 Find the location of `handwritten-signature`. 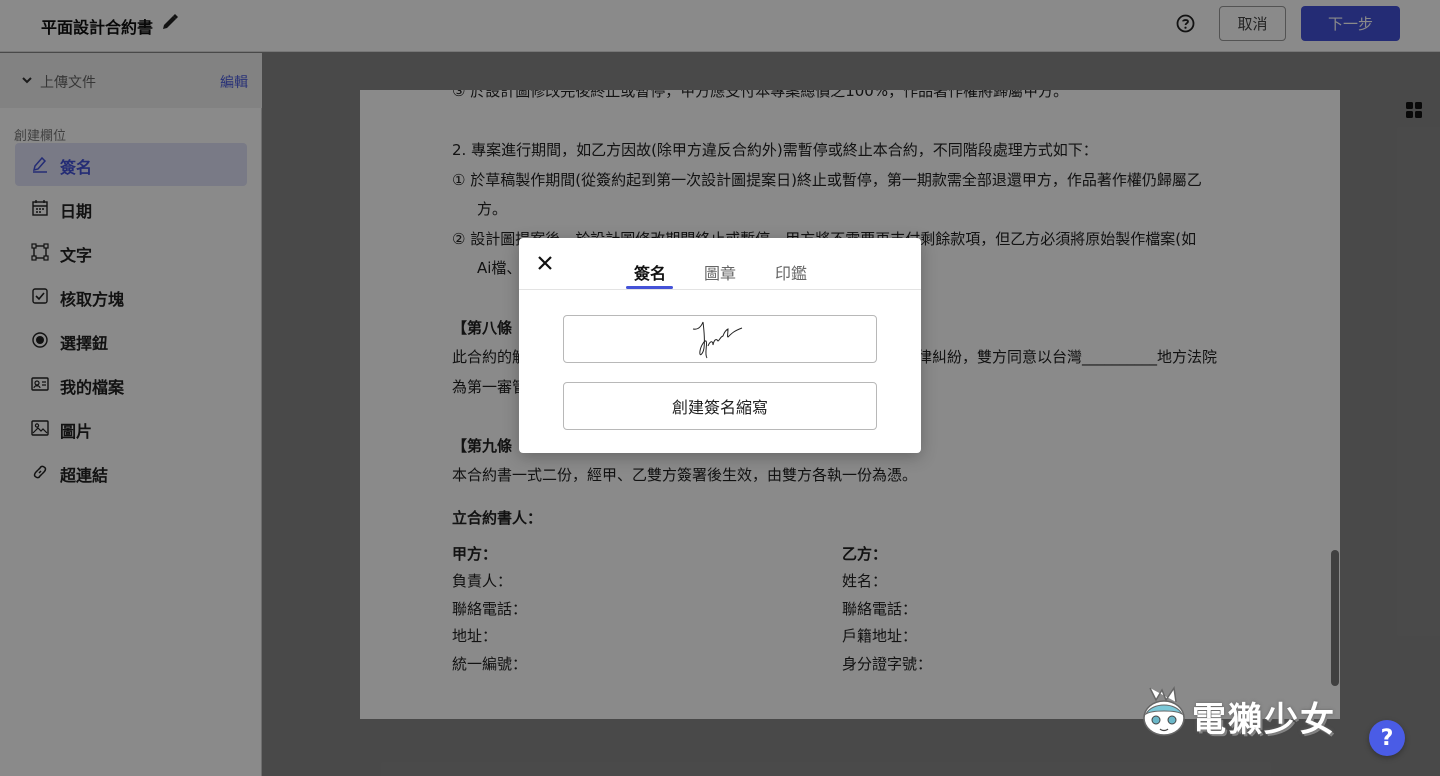

handwritten-signature is located at coordinates (717, 340).